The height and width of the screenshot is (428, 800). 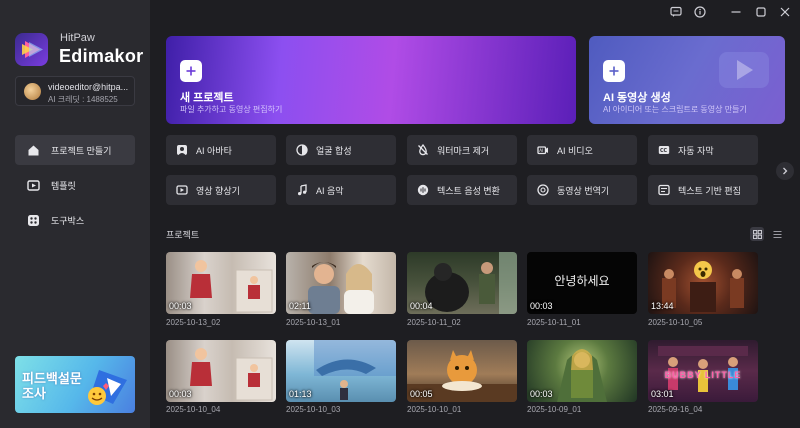 I want to click on project-date: 2025-10-10_01, so click(x=434, y=409).